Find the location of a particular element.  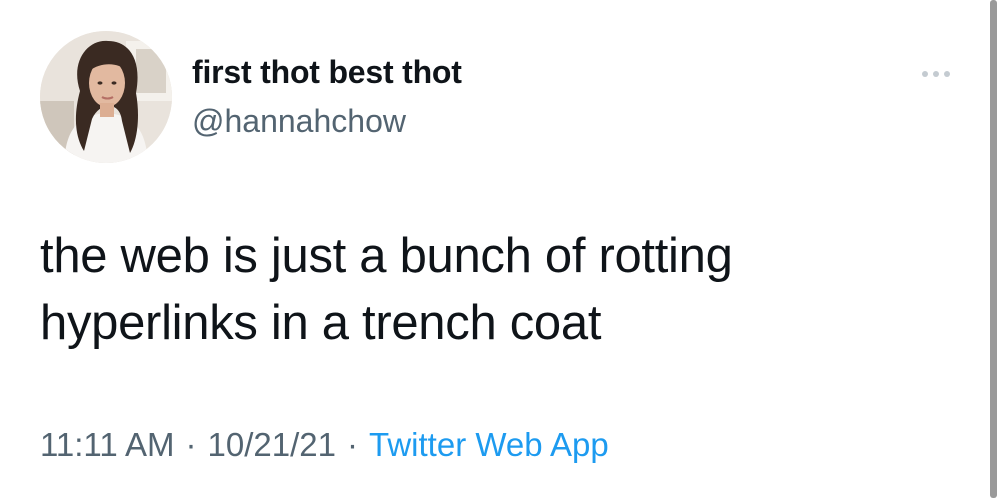

more-options-button is located at coordinates (936, 74).